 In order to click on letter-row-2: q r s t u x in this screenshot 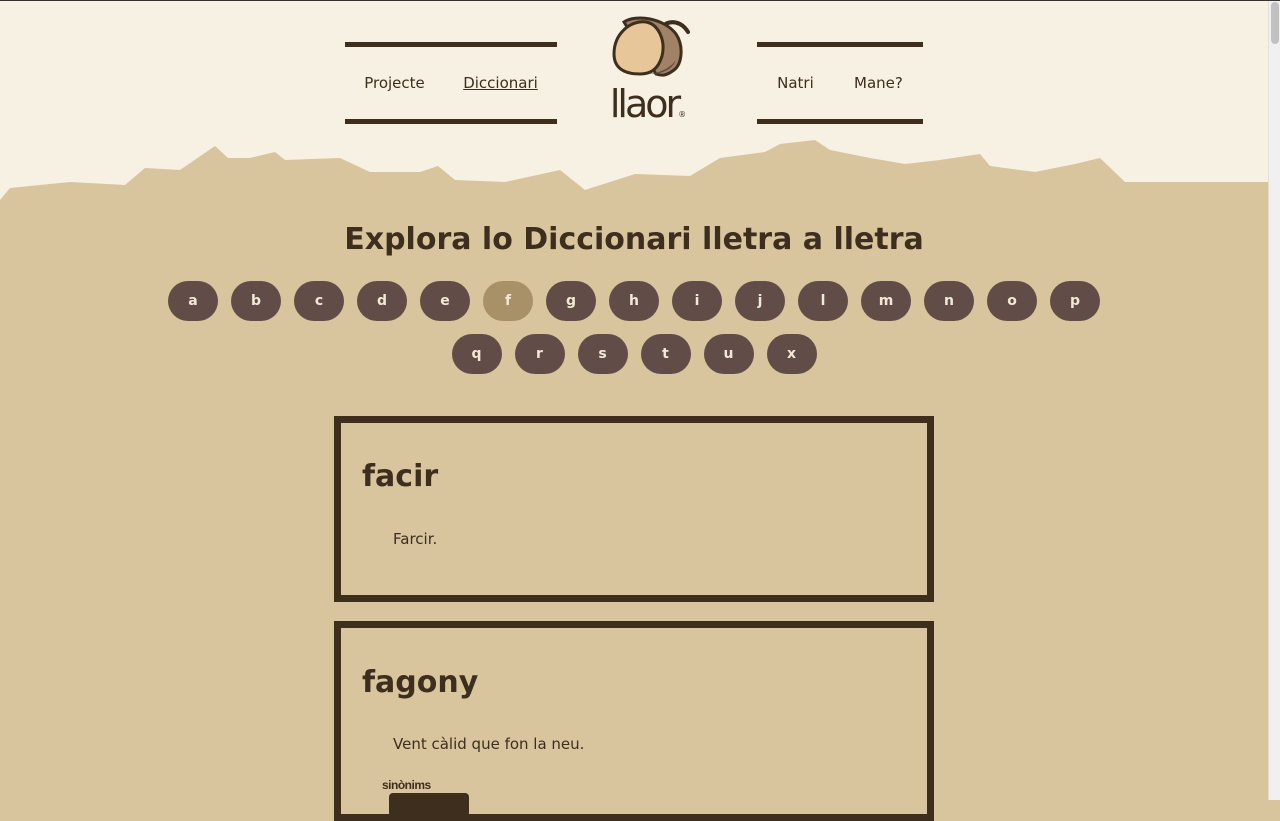, I will do `click(634, 354)`.